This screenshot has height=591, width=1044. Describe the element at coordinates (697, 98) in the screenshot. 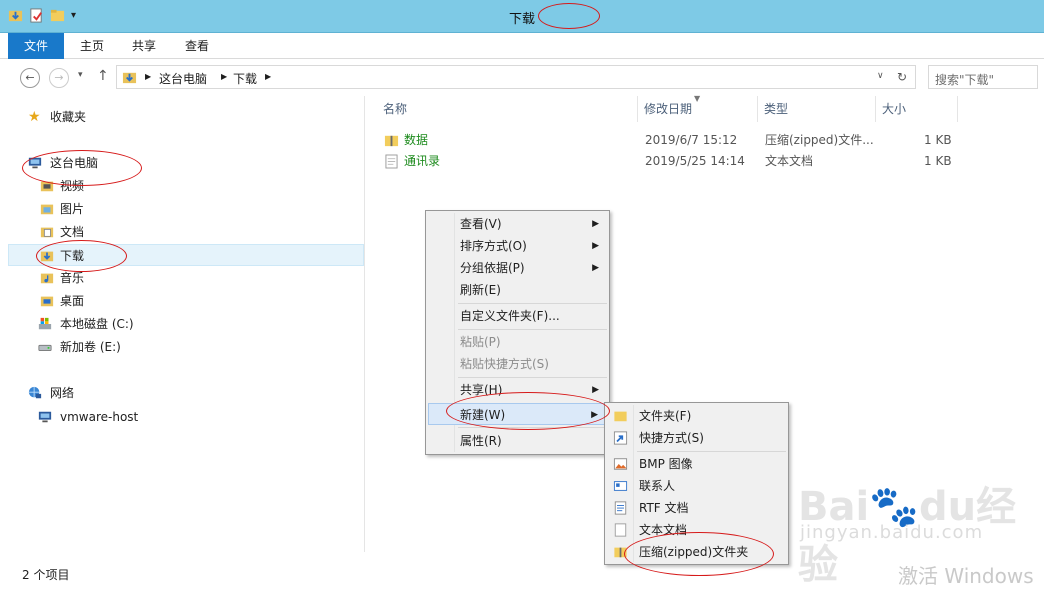

I see `sort-arrow-icon: ▼` at that location.